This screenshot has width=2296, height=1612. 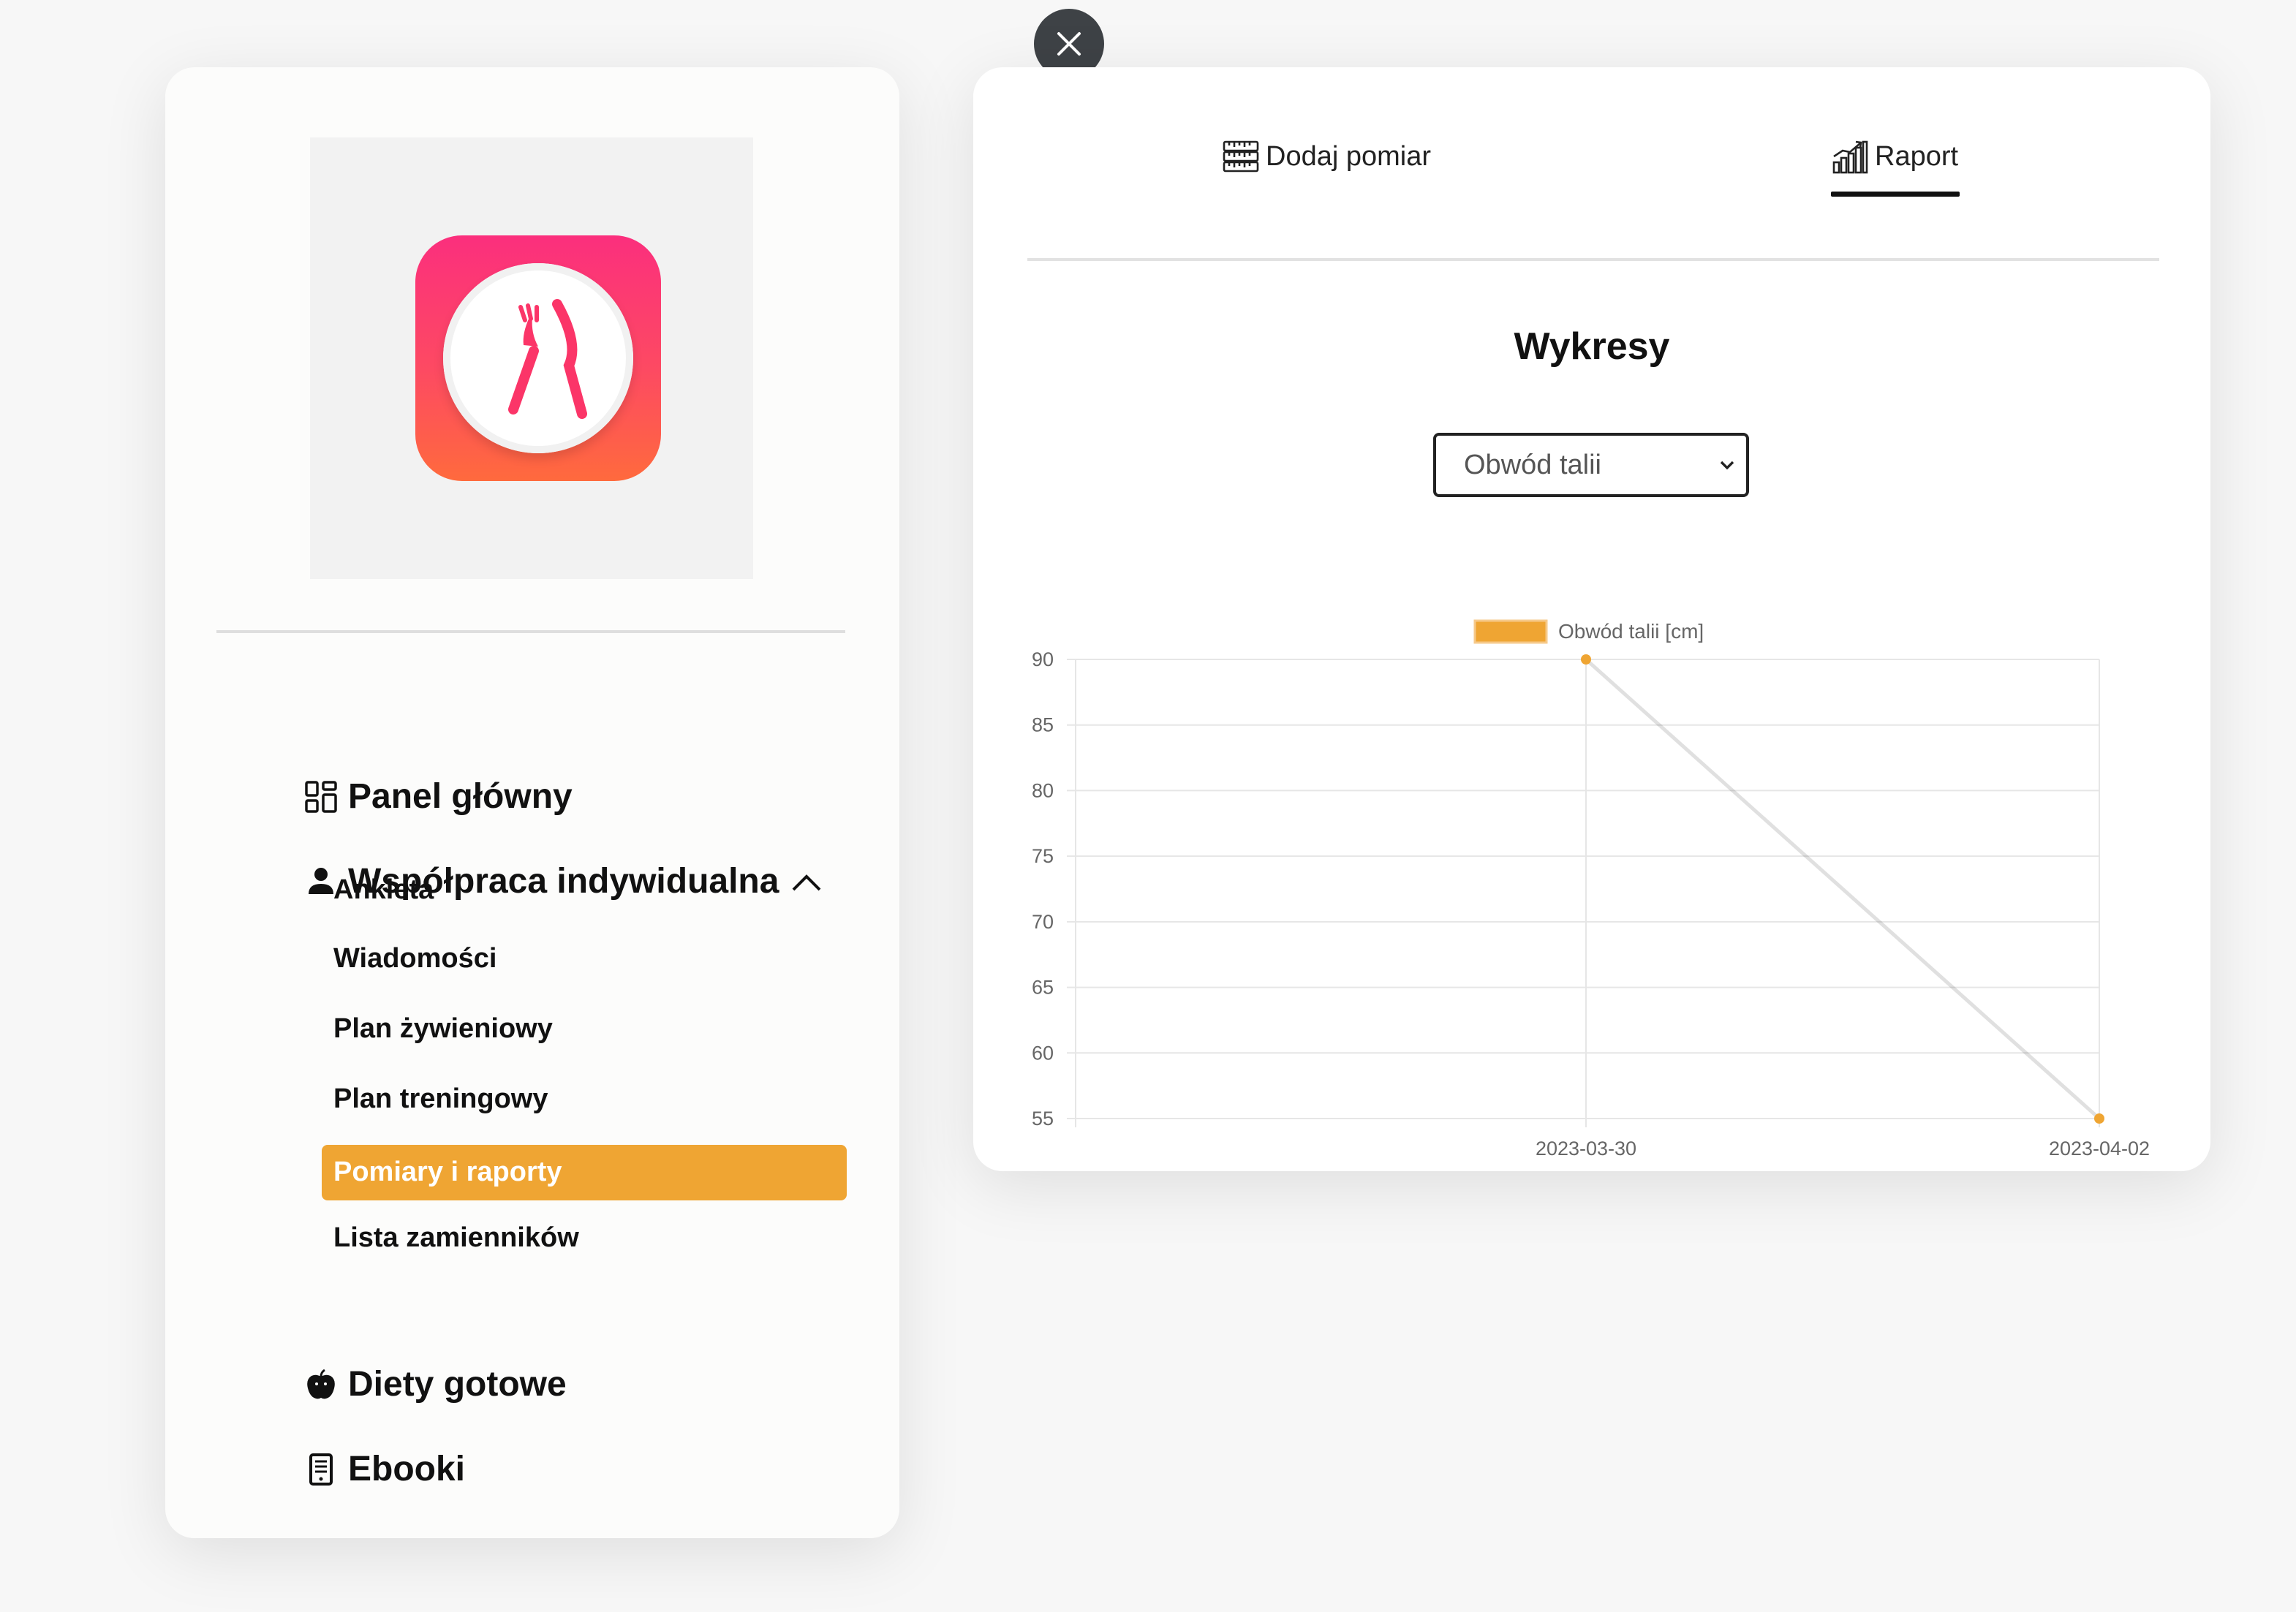 What do you see at coordinates (1592, 346) in the screenshot?
I see `page-title: Wykresy` at bounding box center [1592, 346].